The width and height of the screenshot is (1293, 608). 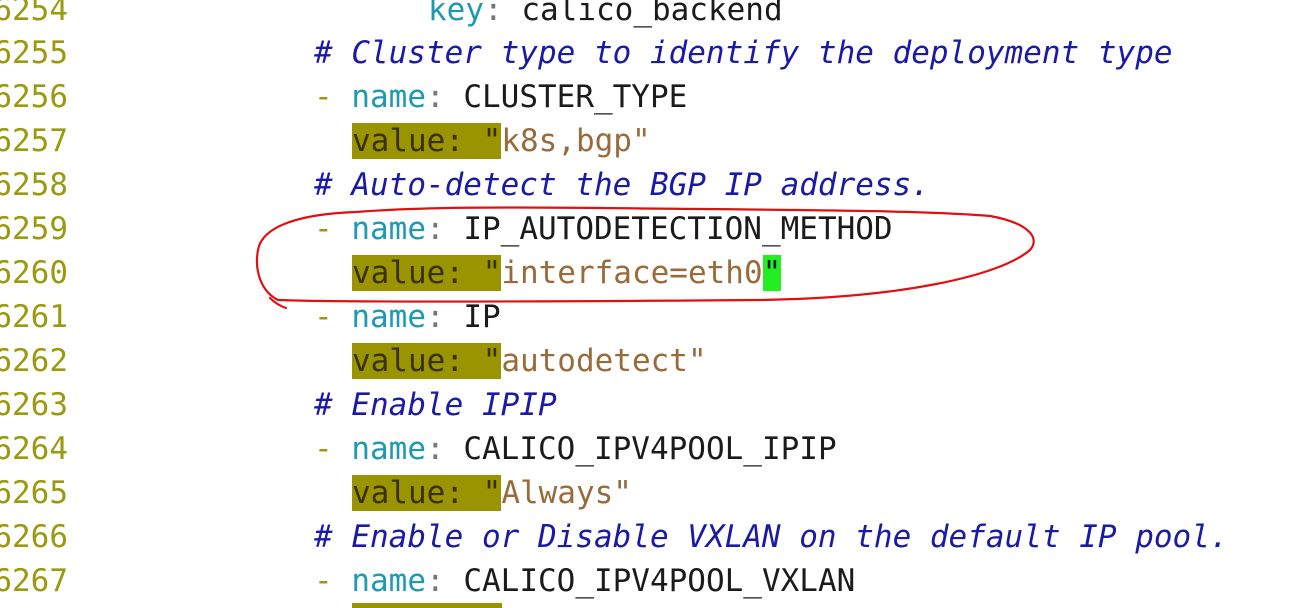 I want to click on code-line: 6257 value: "k8s,bgp", so click(x=325, y=141).